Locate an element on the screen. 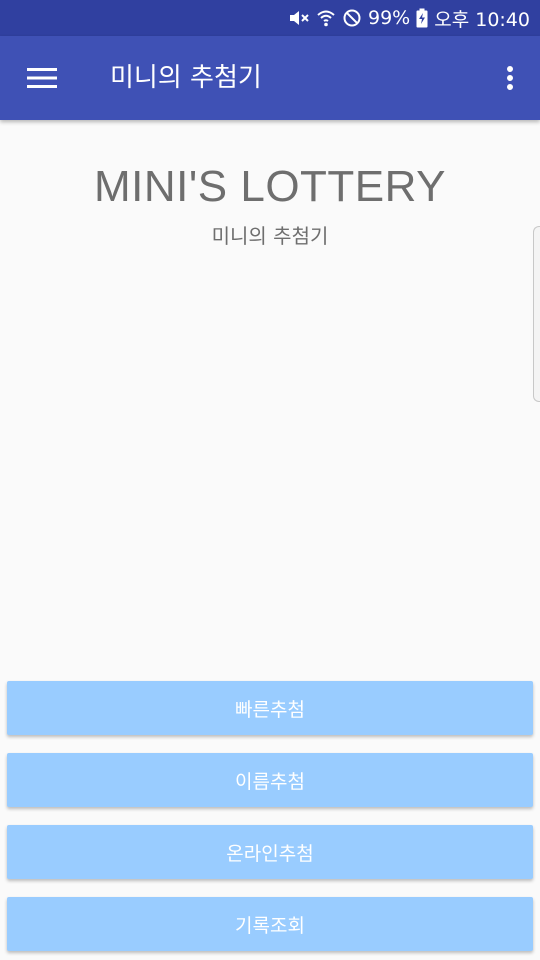 The image size is (540, 960). online-draw-button: 온라인추첨 is located at coordinates (270, 852).